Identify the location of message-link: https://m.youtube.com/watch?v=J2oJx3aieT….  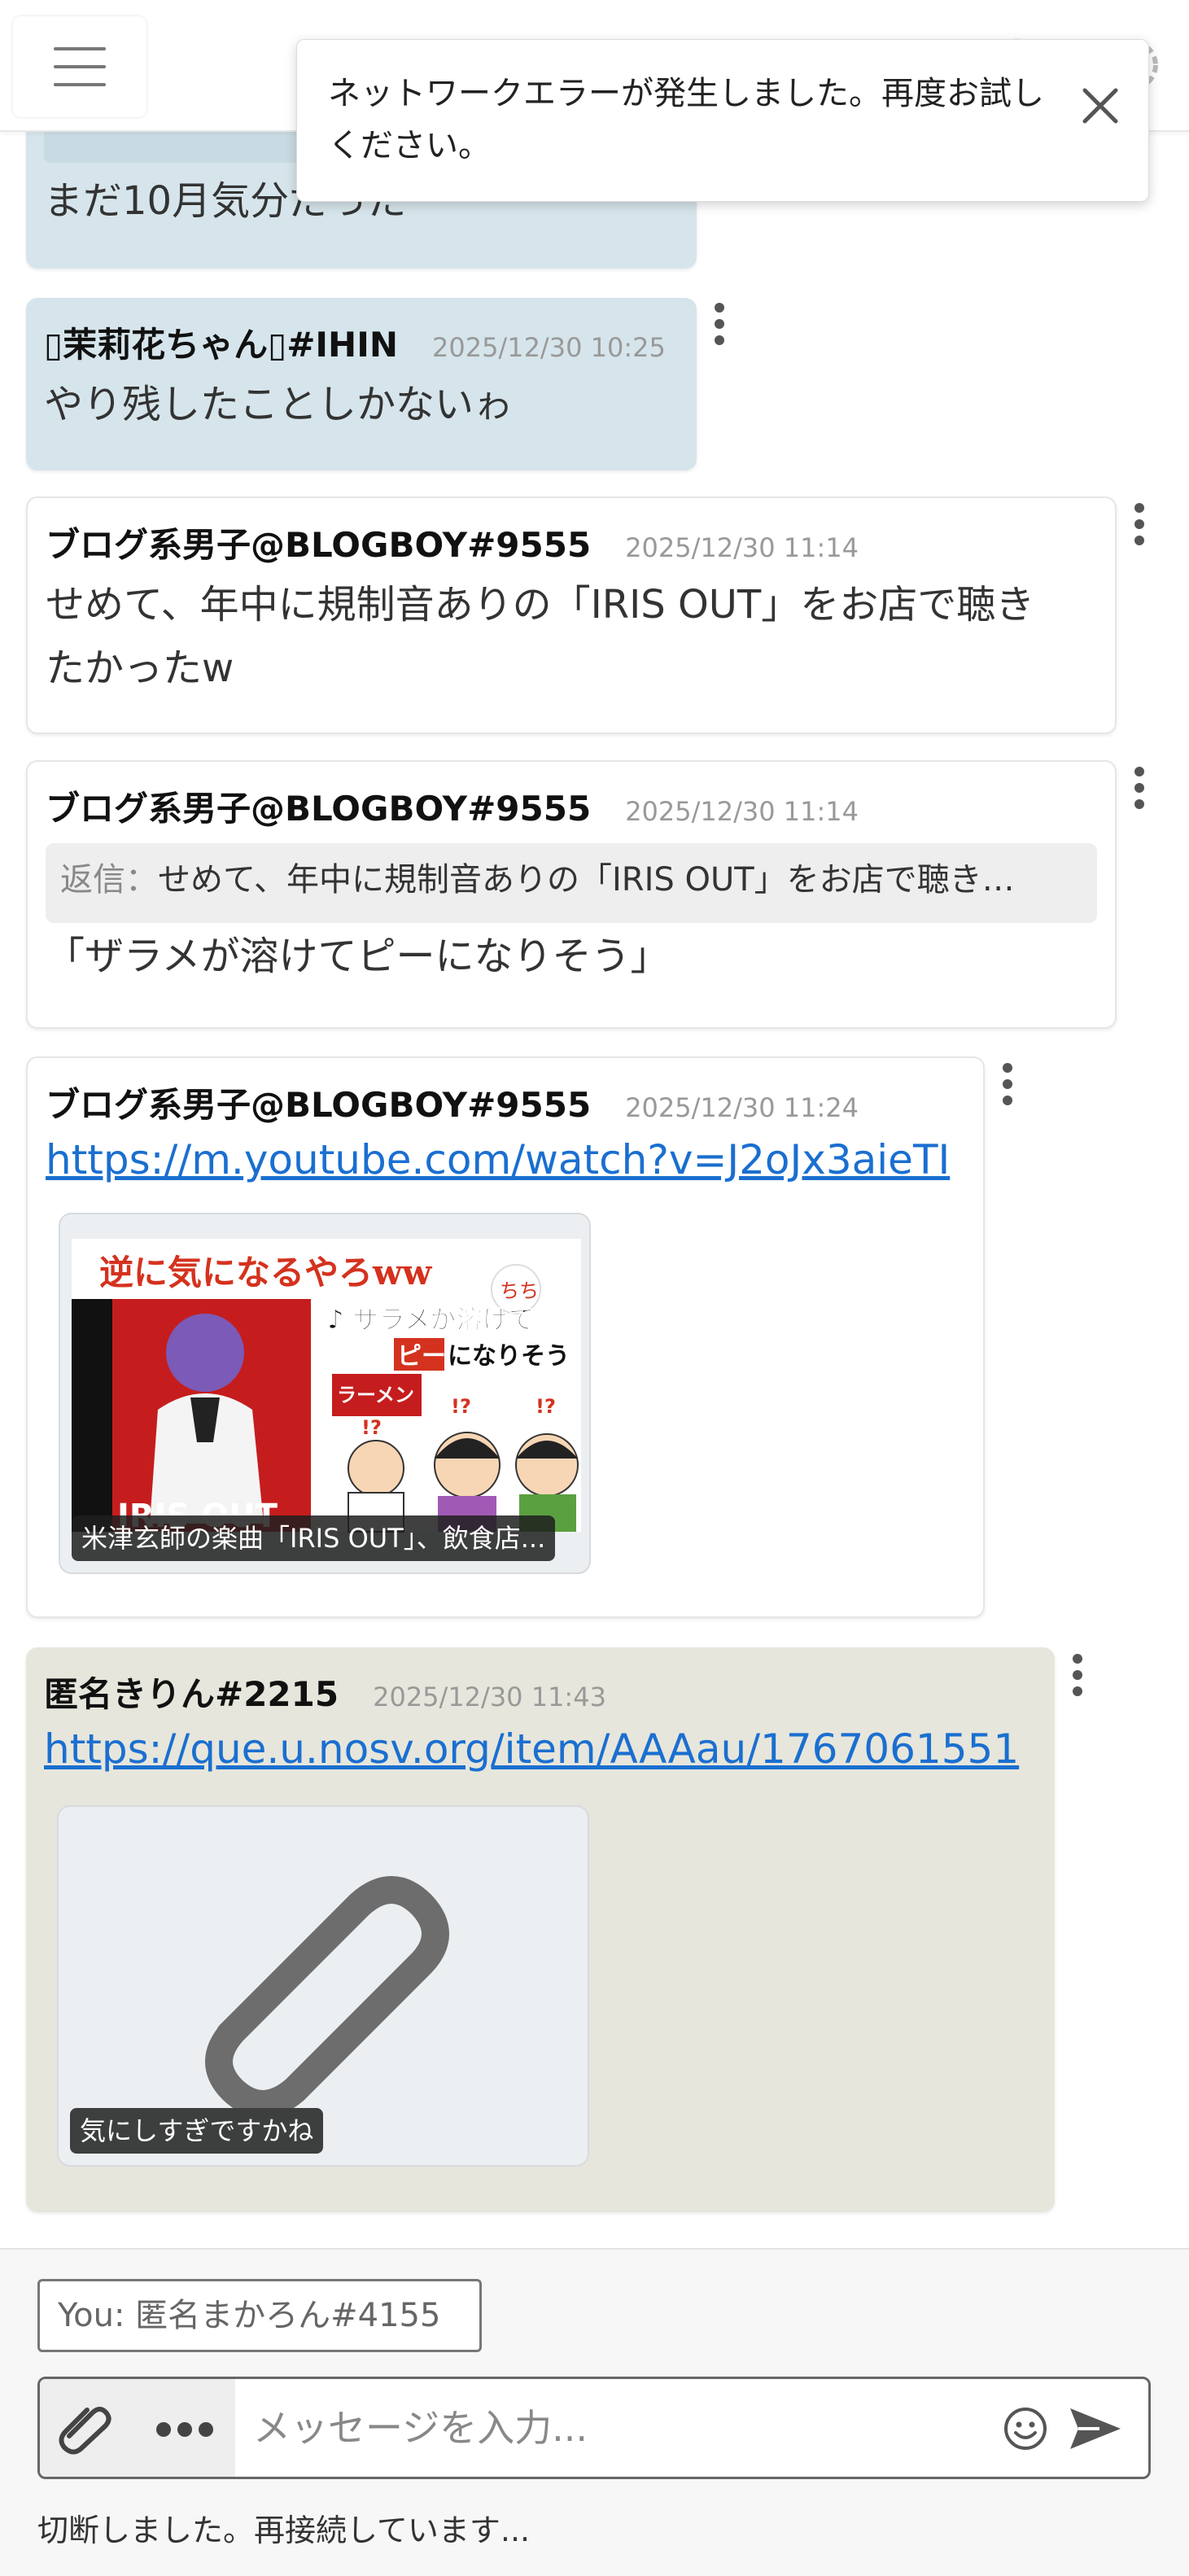
(498, 1159).